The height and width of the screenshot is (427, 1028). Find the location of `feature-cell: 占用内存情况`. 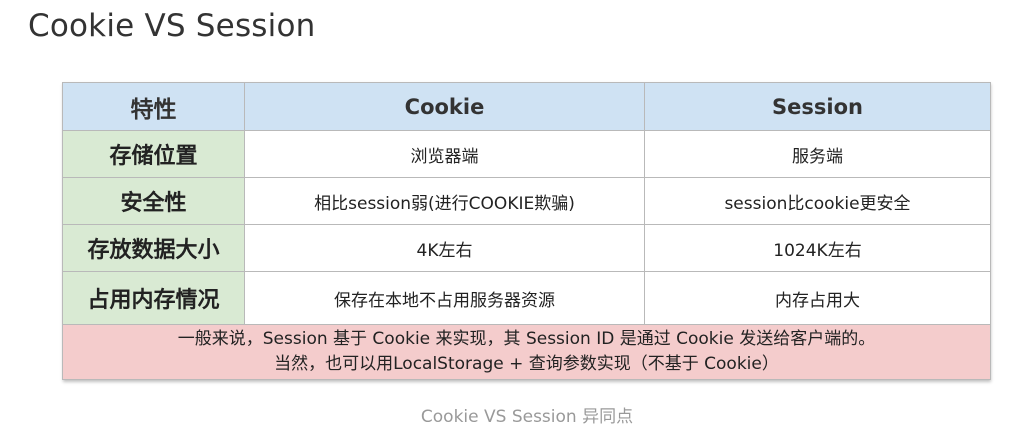

feature-cell: 占用内存情况 is located at coordinates (153, 298).